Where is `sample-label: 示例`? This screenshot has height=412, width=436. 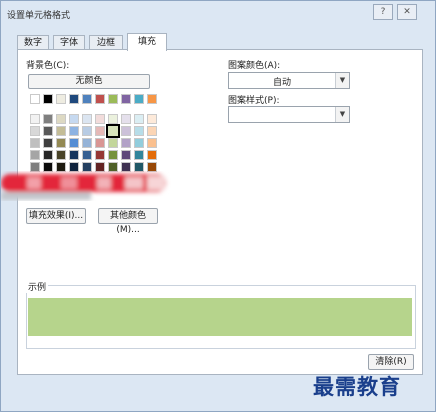 sample-label: 示例 is located at coordinates (37, 286).